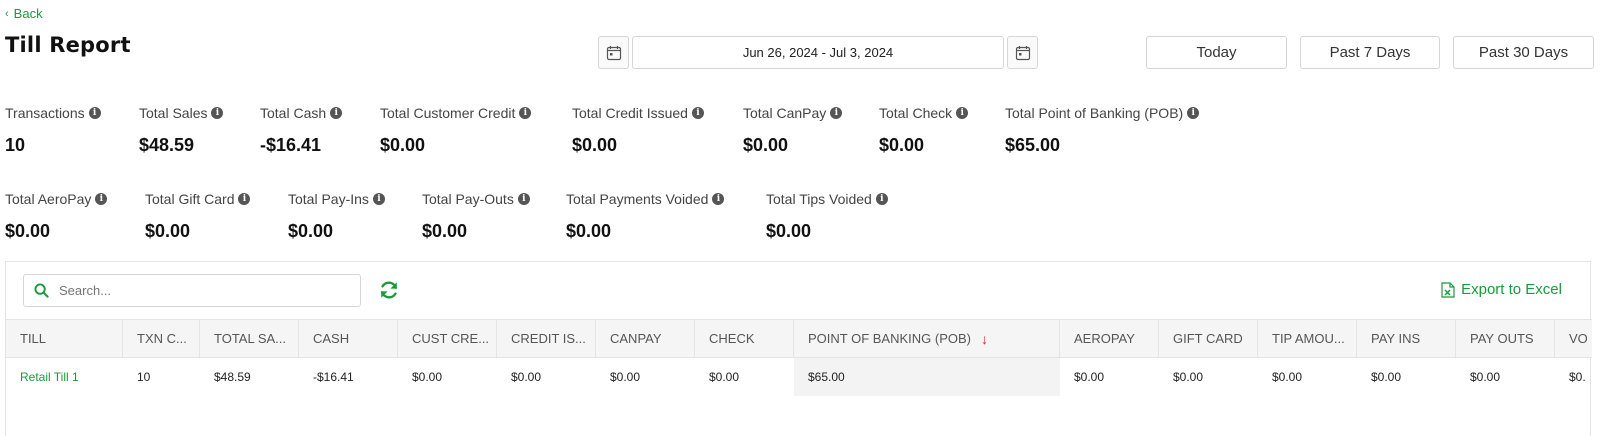  I want to click on past-7-days-button: Past 7 Days, so click(1370, 52).